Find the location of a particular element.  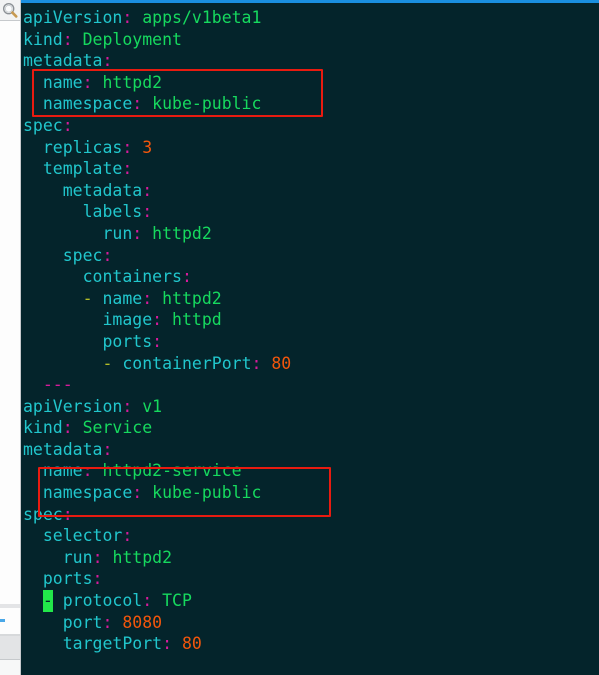

yaml-key: containerPort is located at coordinates (187, 363).